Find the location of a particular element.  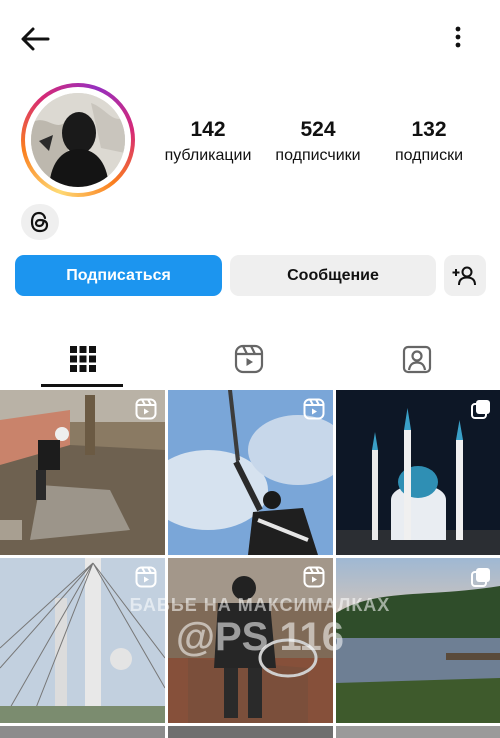

following-count-value: 132 is located at coordinates (429, 129).